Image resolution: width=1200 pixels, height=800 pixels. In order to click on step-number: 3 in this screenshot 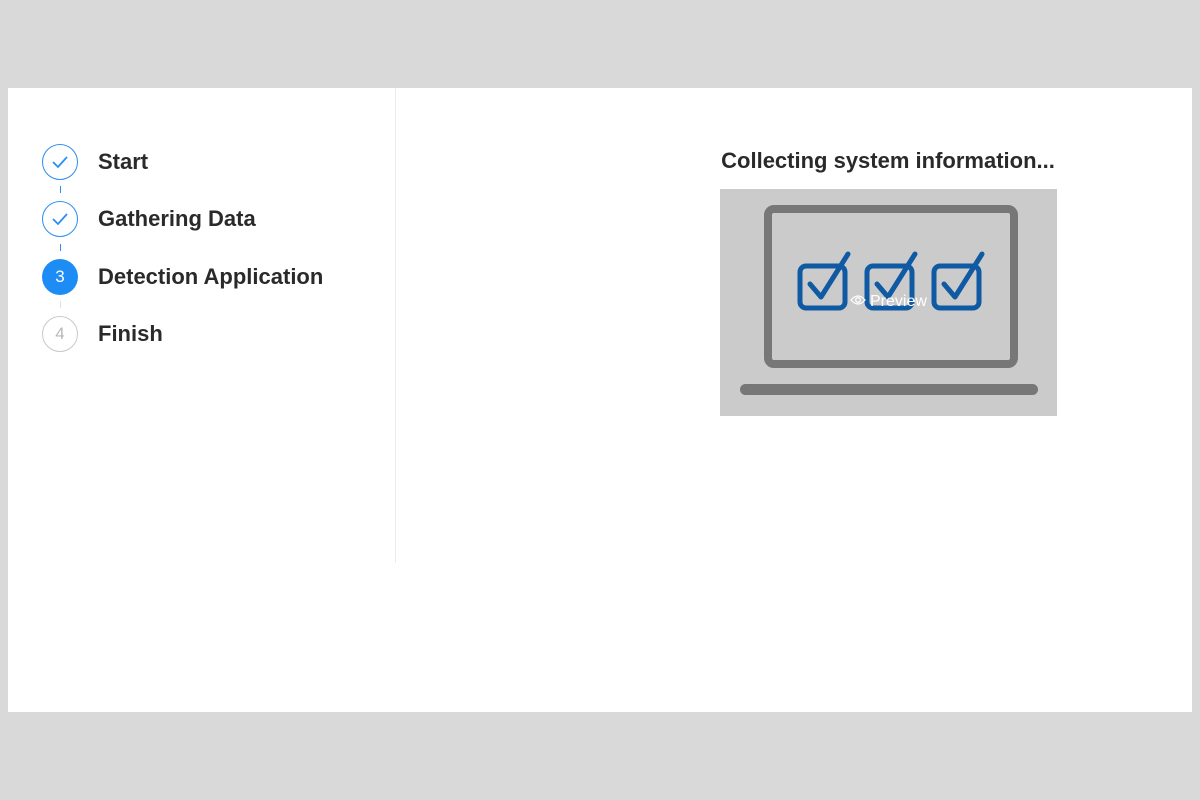, I will do `click(60, 277)`.